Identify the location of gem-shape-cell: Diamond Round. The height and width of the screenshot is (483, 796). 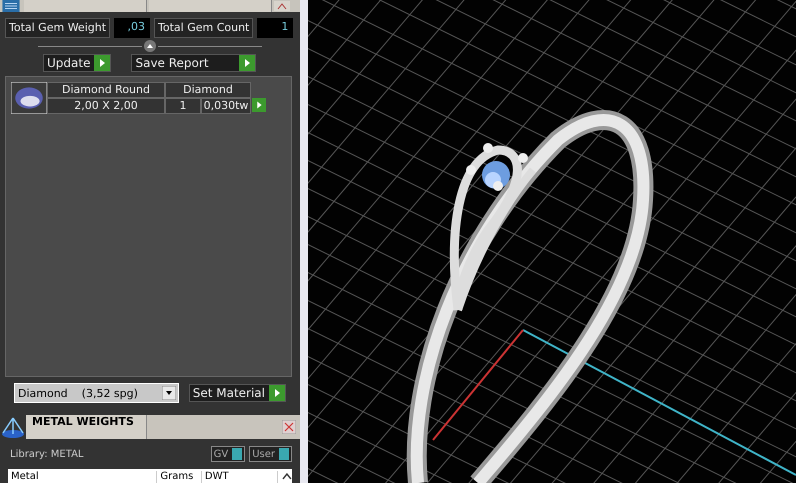
(106, 90).